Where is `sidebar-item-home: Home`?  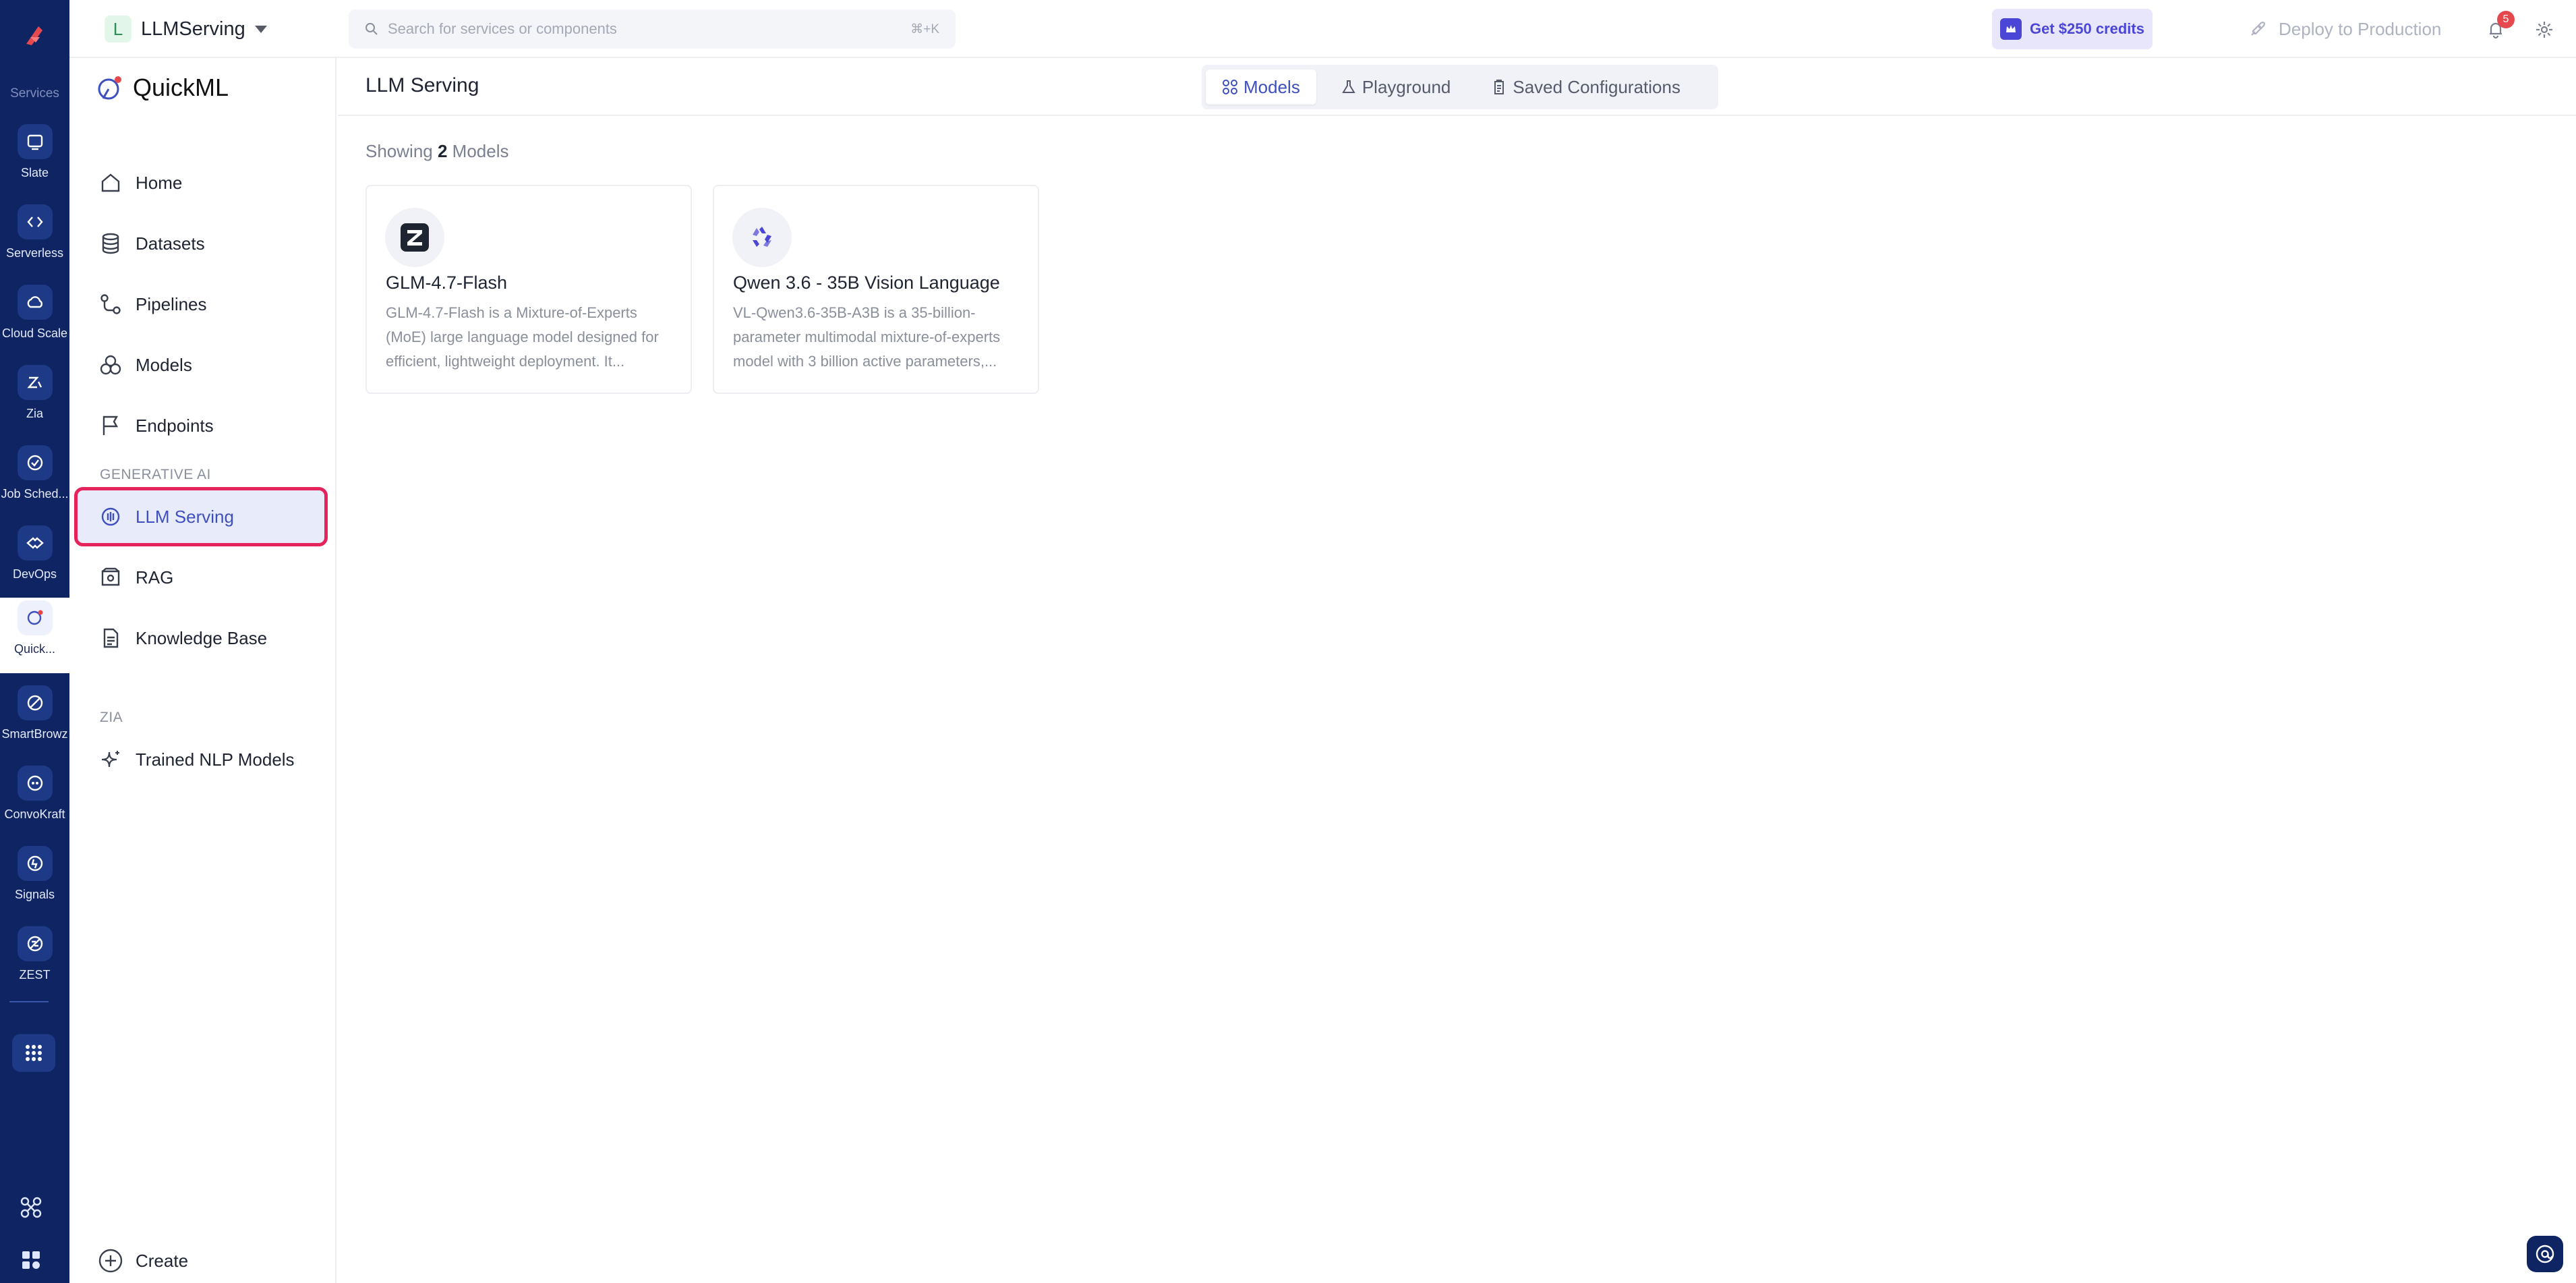 sidebar-item-home: Home is located at coordinates (201, 182).